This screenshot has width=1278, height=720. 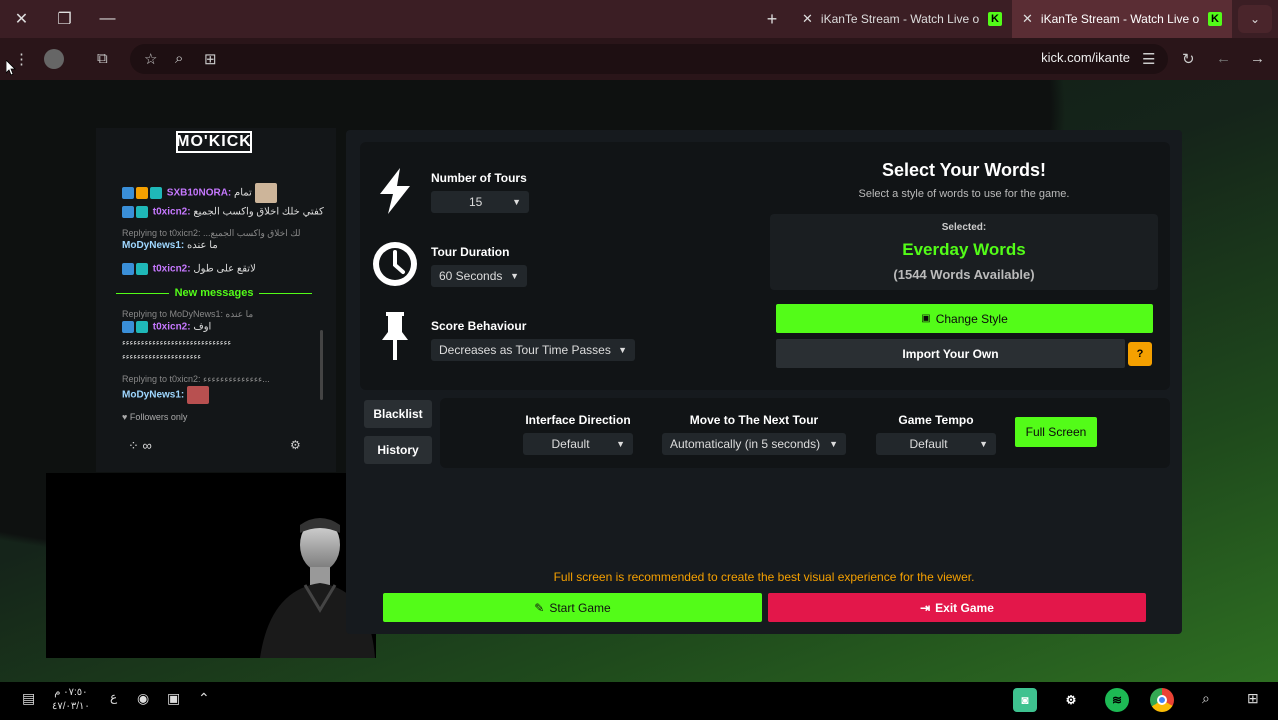 What do you see at coordinates (204, 698) in the screenshot?
I see `chevron-up-icon: ⌃` at bounding box center [204, 698].